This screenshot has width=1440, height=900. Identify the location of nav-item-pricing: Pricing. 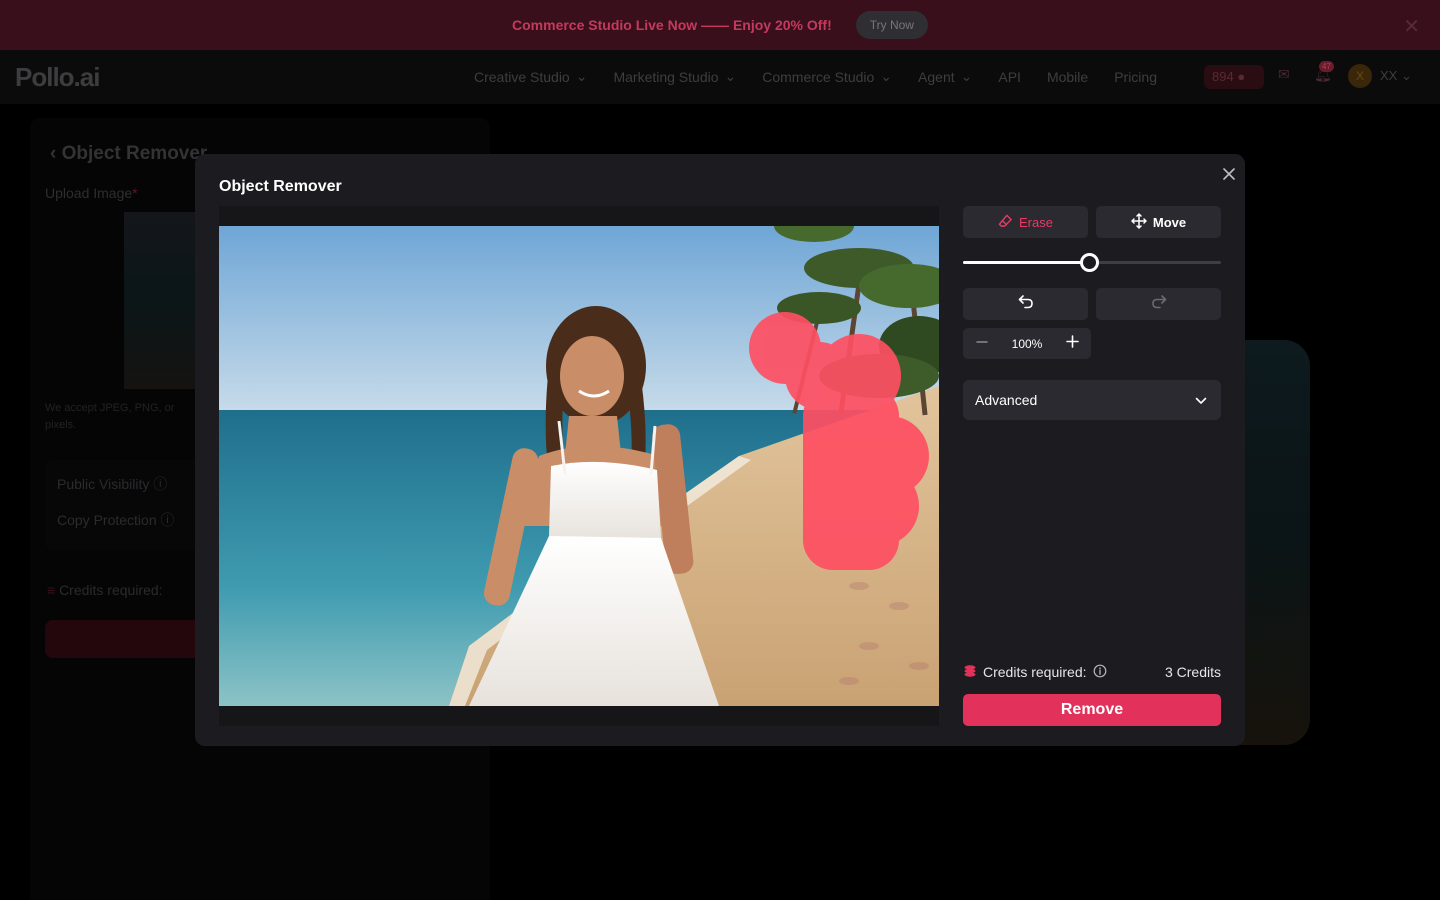
(1135, 76).